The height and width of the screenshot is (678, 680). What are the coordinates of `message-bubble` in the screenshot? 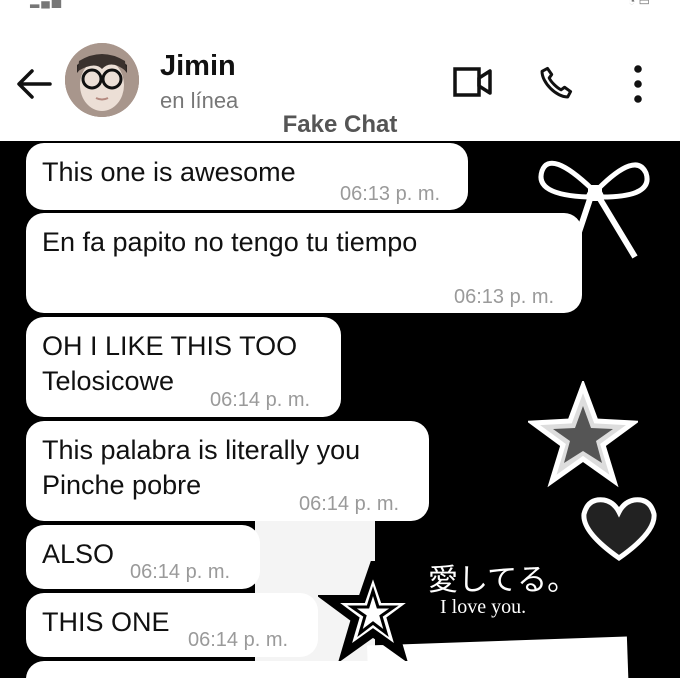 It's located at (304, 669).